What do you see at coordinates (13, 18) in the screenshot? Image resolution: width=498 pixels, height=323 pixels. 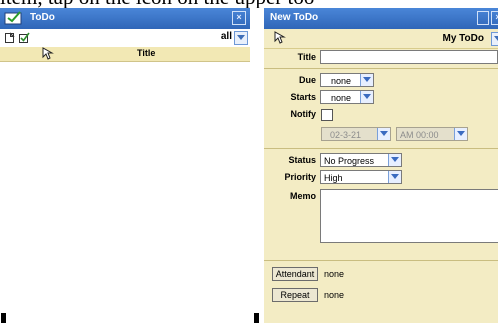 I see `todo-app-icon` at bounding box center [13, 18].